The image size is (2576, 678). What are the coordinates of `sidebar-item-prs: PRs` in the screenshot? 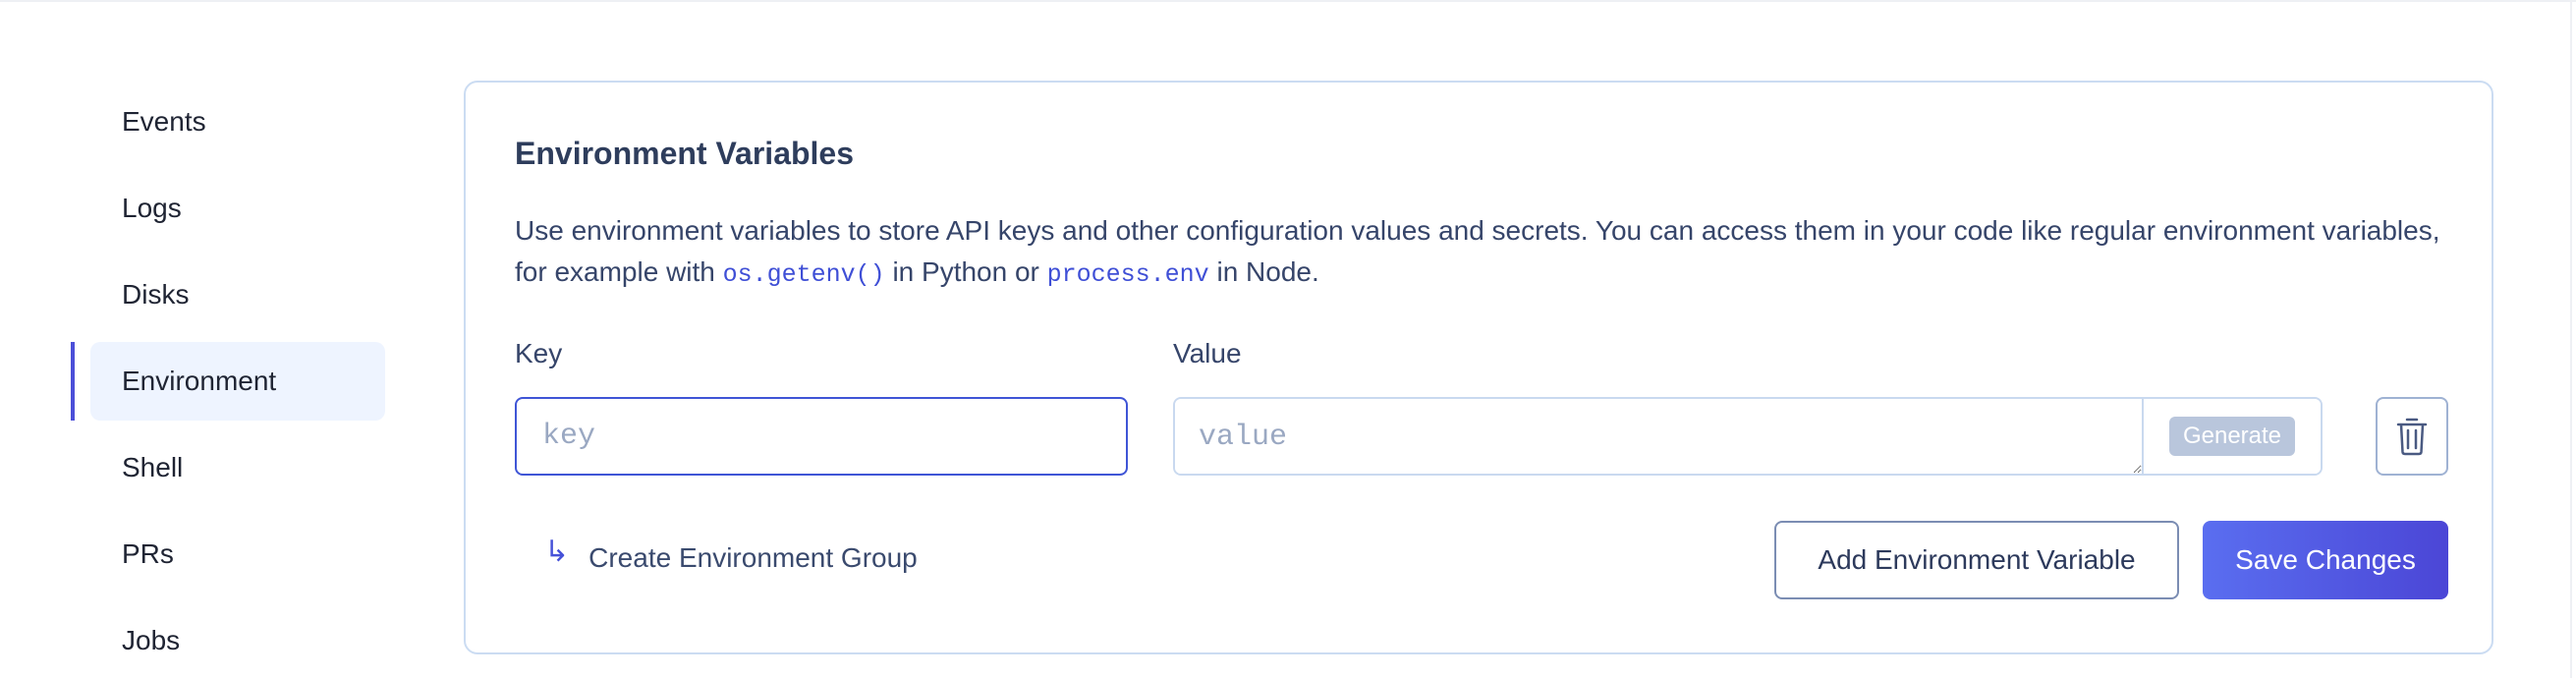 It's located at (228, 554).